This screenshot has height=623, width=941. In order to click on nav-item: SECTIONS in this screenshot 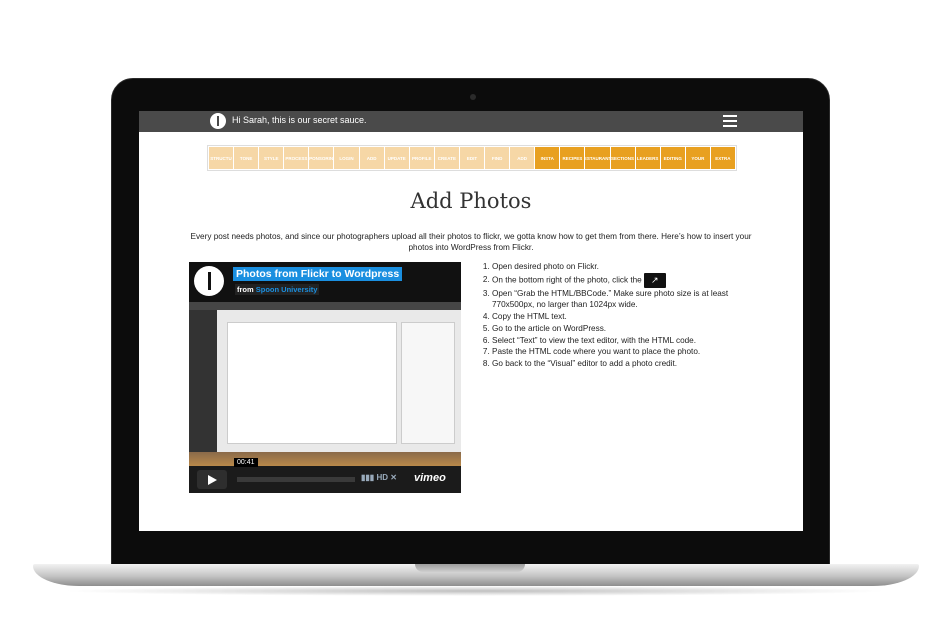, I will do `click(622, 158)`.